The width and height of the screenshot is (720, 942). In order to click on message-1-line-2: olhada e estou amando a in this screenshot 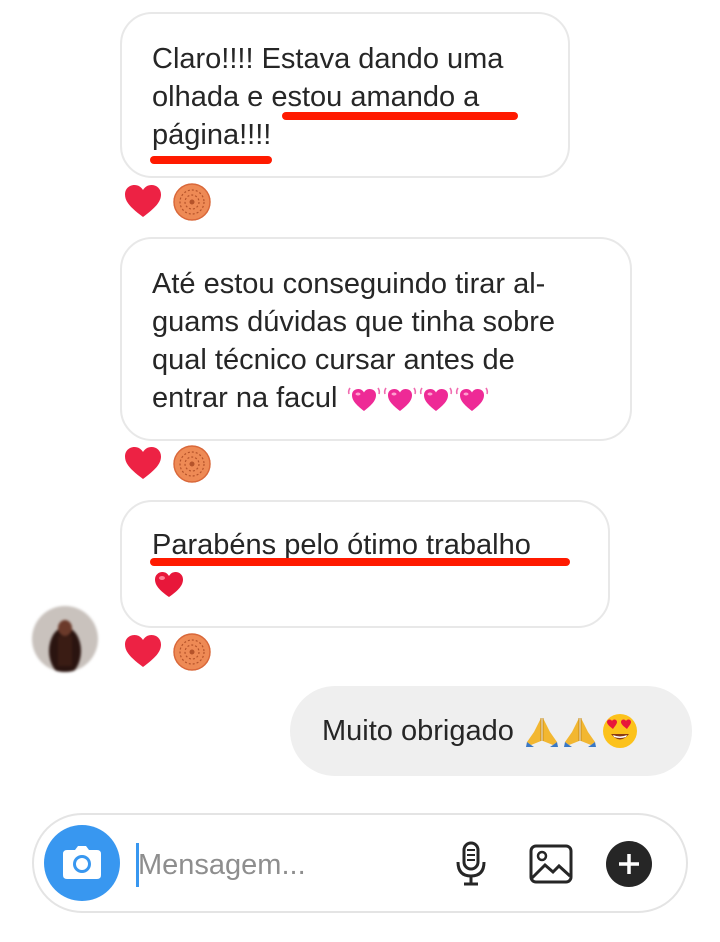, I will do `click(316, 97)`.